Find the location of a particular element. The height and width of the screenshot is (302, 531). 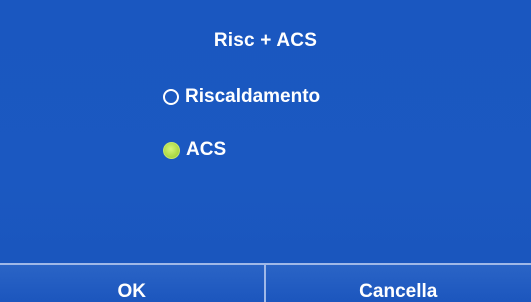

option-riscaldamento-label: Riscaldamento is located at coordinates (253, 96).